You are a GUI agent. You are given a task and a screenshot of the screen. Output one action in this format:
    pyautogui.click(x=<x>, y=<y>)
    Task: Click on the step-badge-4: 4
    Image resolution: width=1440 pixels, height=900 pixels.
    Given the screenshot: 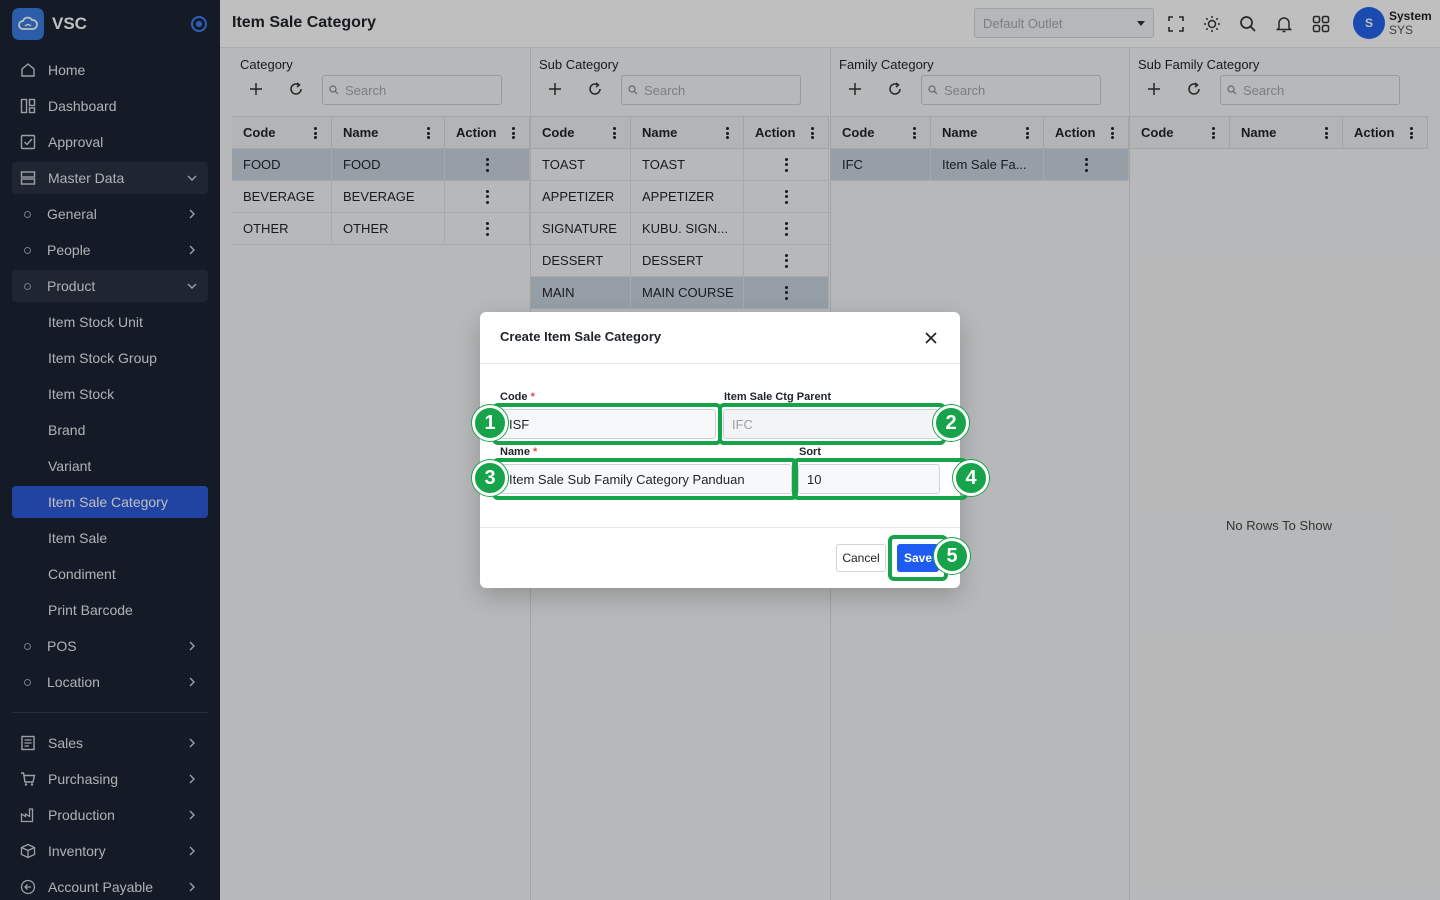 What is the action you would take?
    pyautogui.click(x=971, y=478)
    